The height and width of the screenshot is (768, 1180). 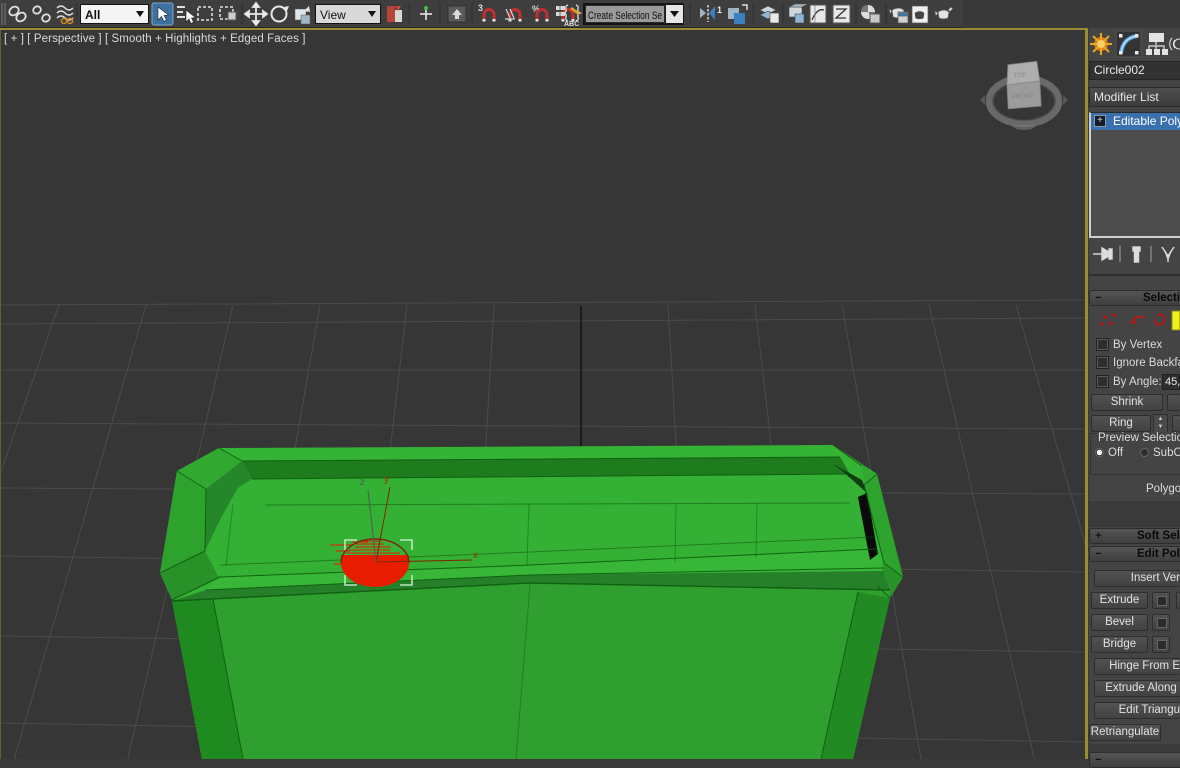 What do you see at coordinates (1020, 76) in the screenshot?
I see `svg-text: TOP` at bounding box center [1020, 76].